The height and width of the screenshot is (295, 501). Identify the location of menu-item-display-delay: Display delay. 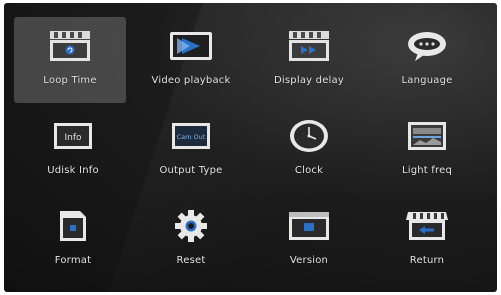
(309, 62).